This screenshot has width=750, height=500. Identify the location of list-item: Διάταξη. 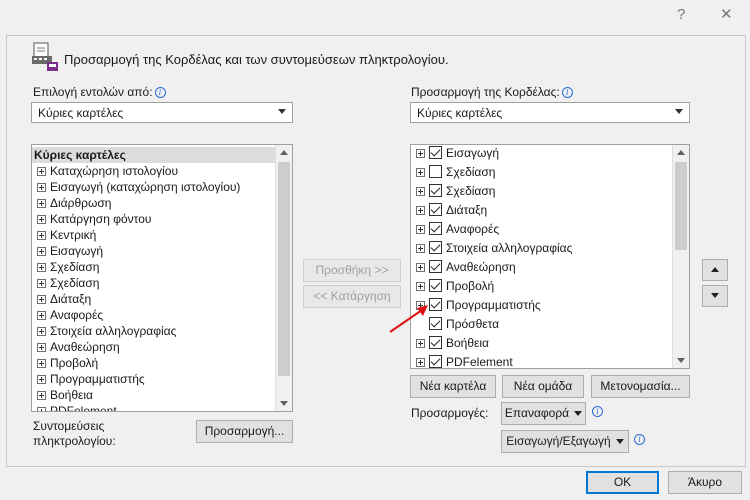
(62, 299).